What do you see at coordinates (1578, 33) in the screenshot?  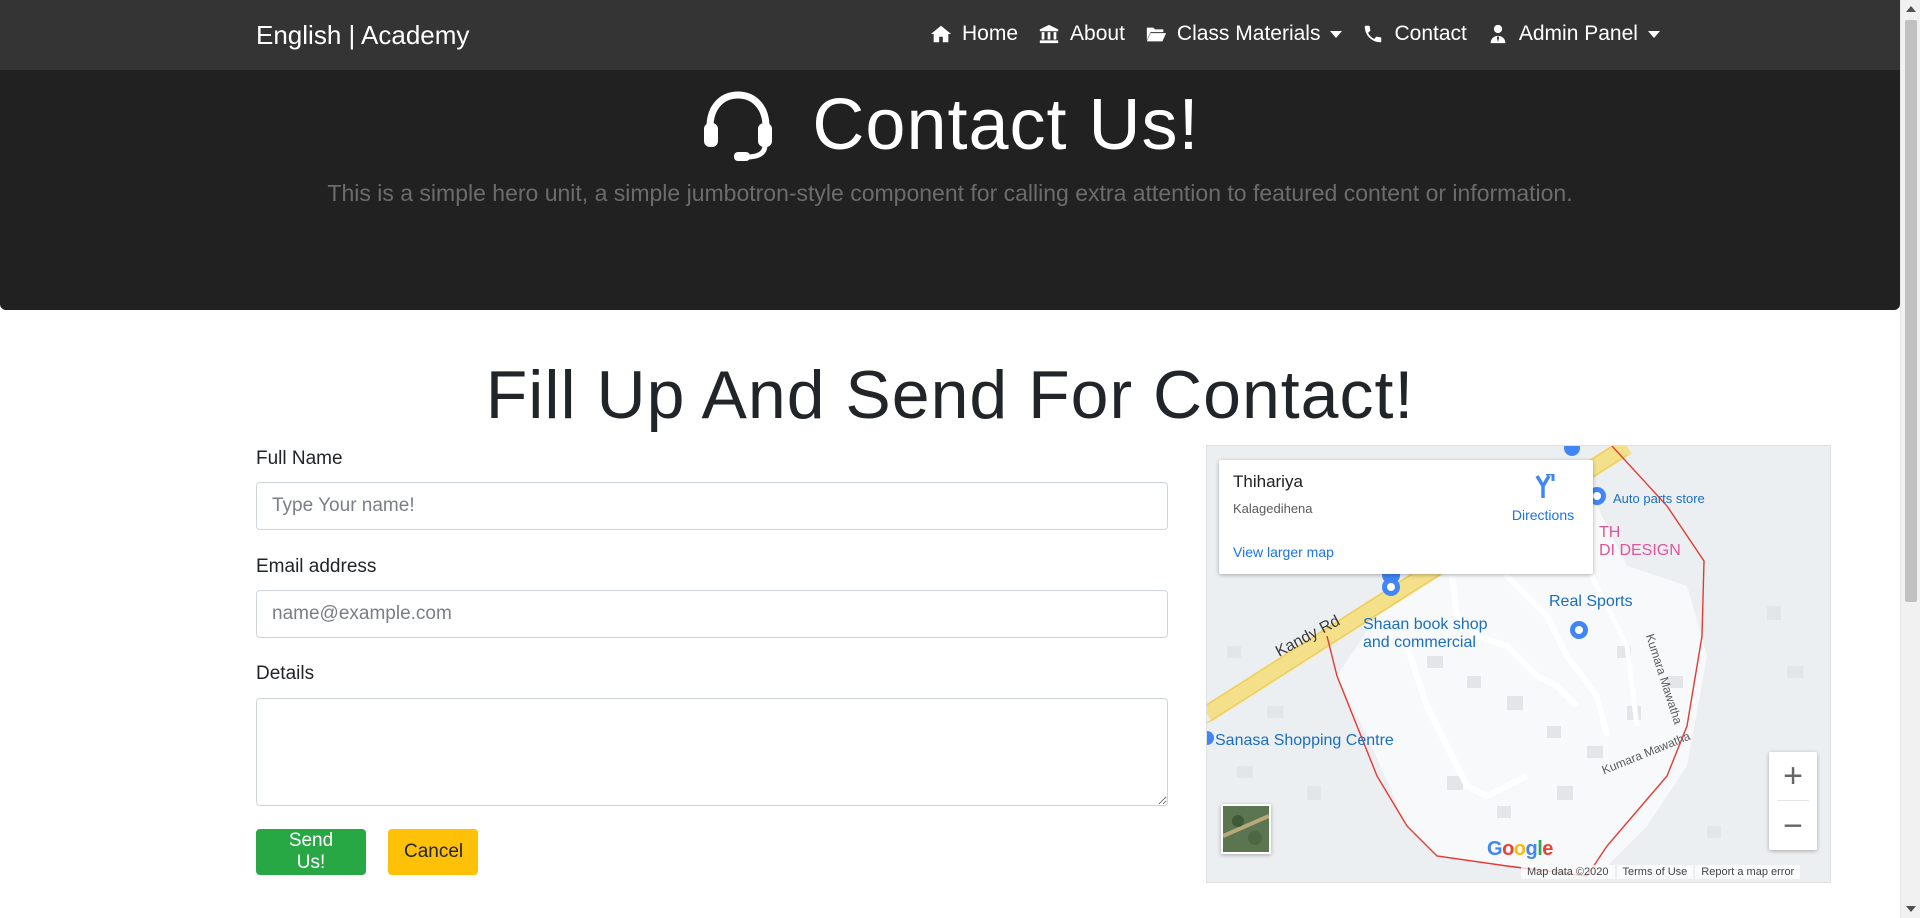 I see `nav-item-label: Admin Panel` at bounding box center [1578, 33].